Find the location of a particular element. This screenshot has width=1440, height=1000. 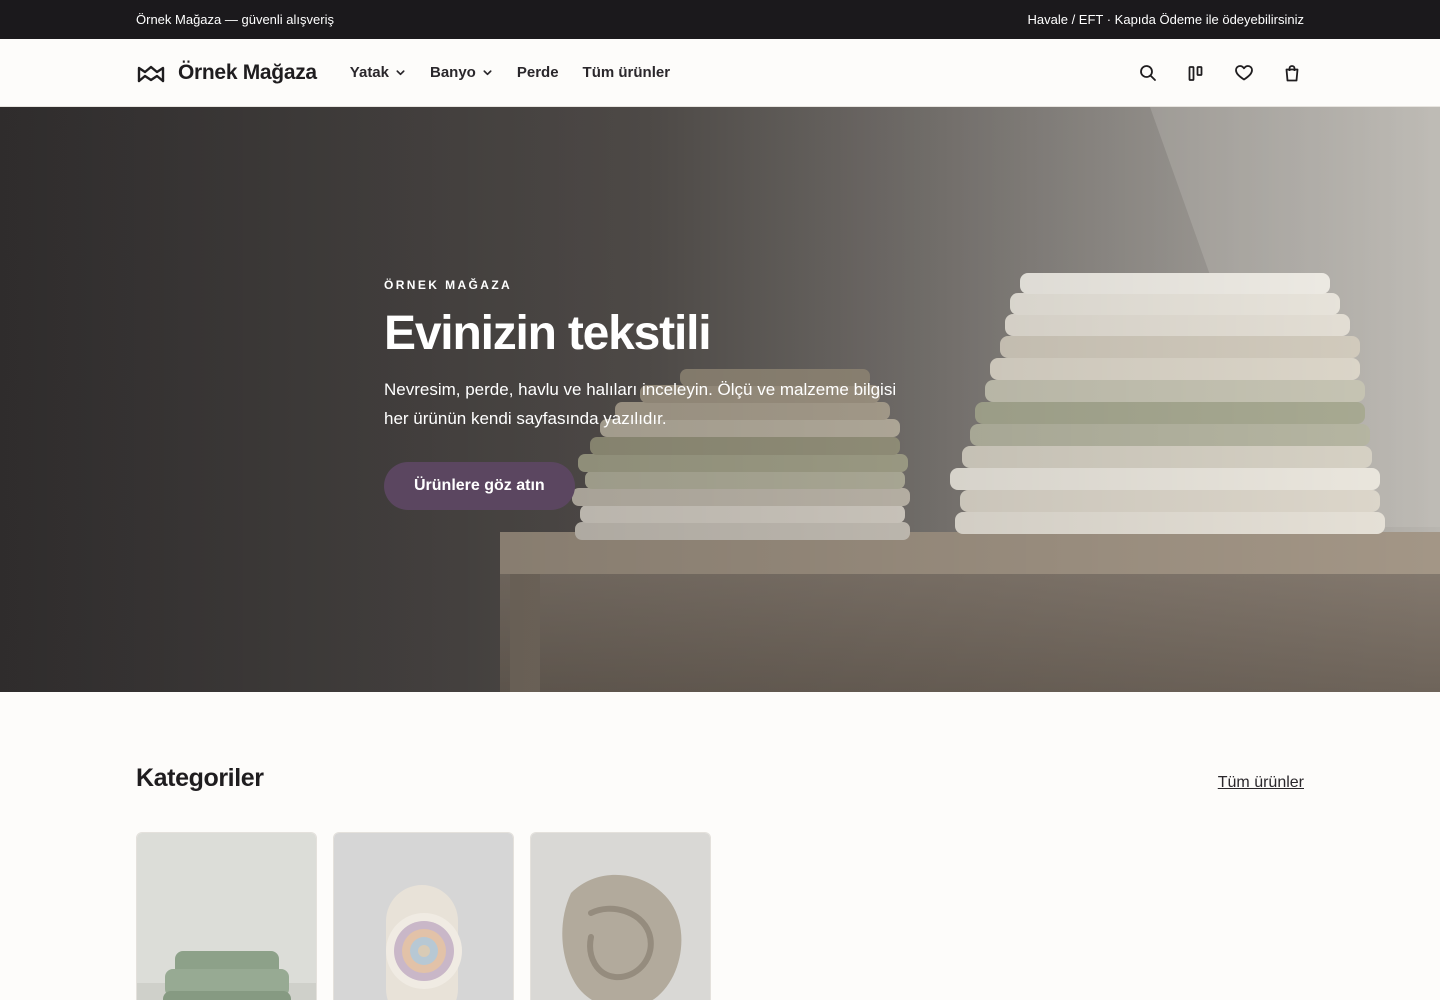

search-icon is located at coordinates (1148, 72).